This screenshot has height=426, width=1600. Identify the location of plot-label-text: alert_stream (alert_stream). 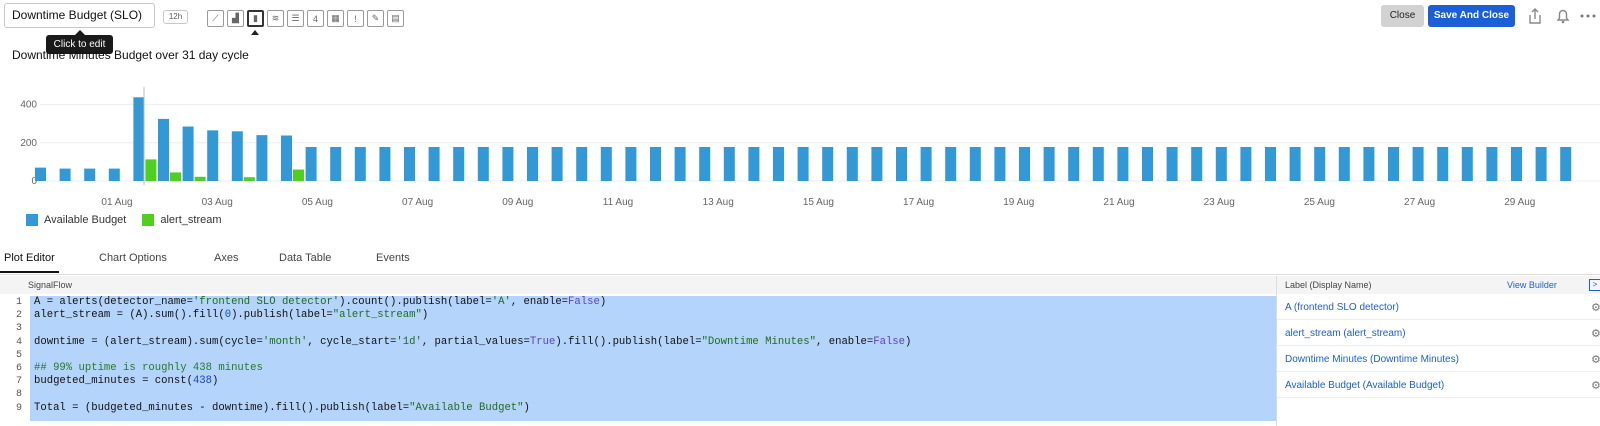
(1345, 333).